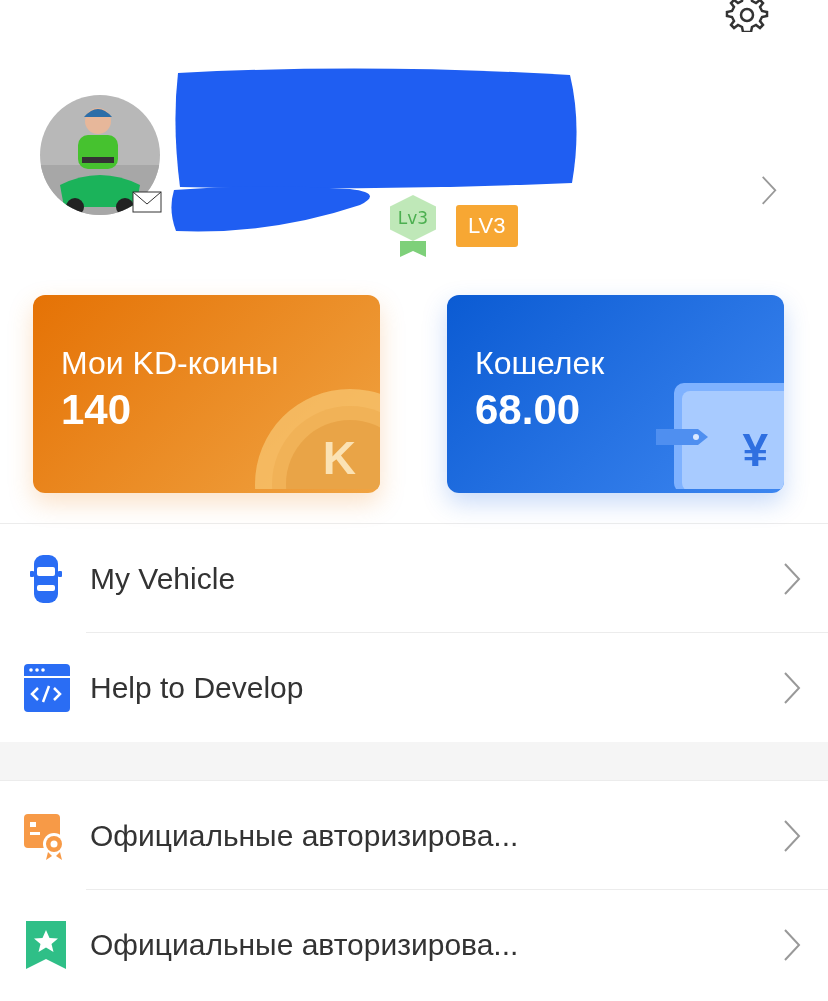  What do you see at coordinates (97, 410) in the screenshot?
I see `card-value: 140` at bounding box center [97, 410].